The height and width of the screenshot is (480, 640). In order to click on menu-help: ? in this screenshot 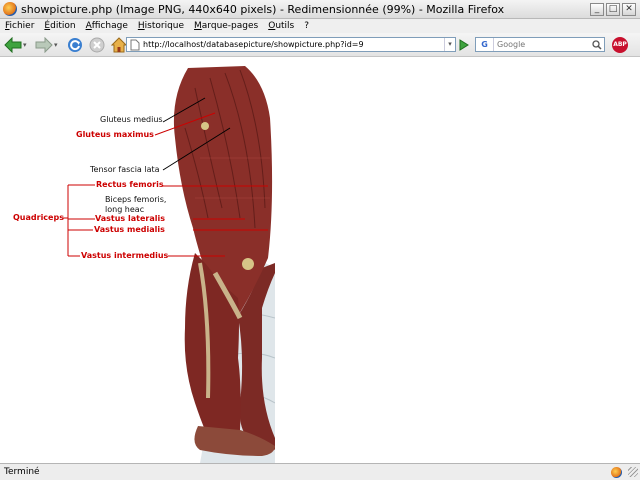, I will do `click(306, 26)`.